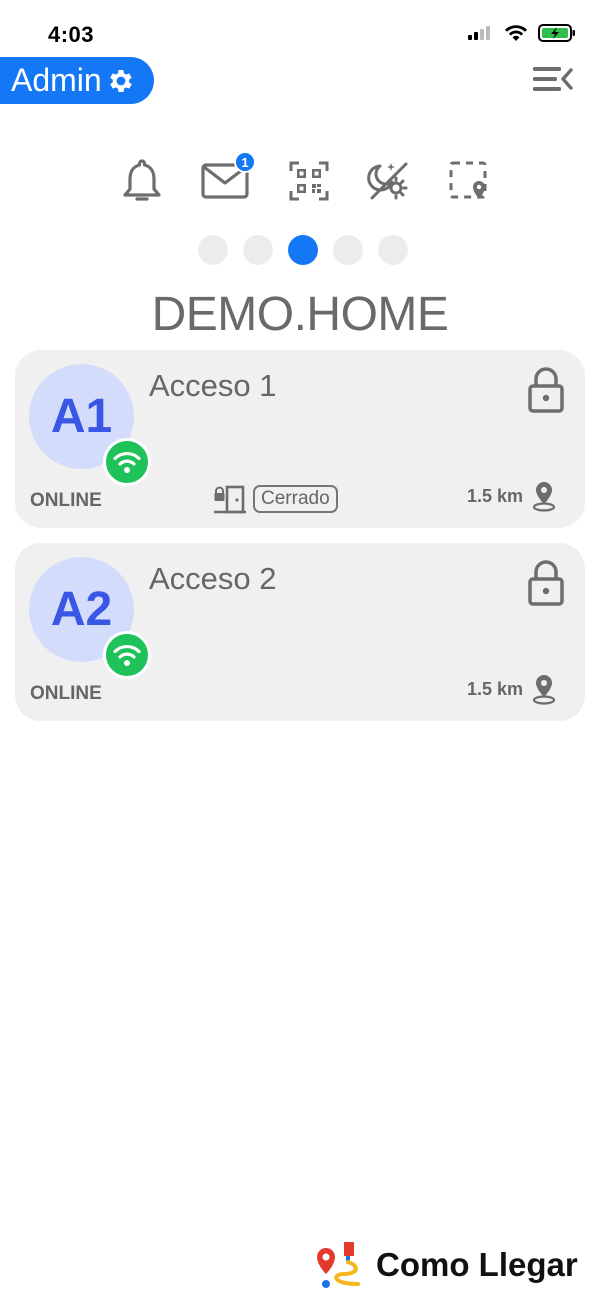 This screenshot has width=600, height=1299. What do you see at coordinates (300, 632) in the screenshot?
I see `access-card-2: A2 Acceso 2 ONLINE 1.5 km` at bounding box center [300, 632].